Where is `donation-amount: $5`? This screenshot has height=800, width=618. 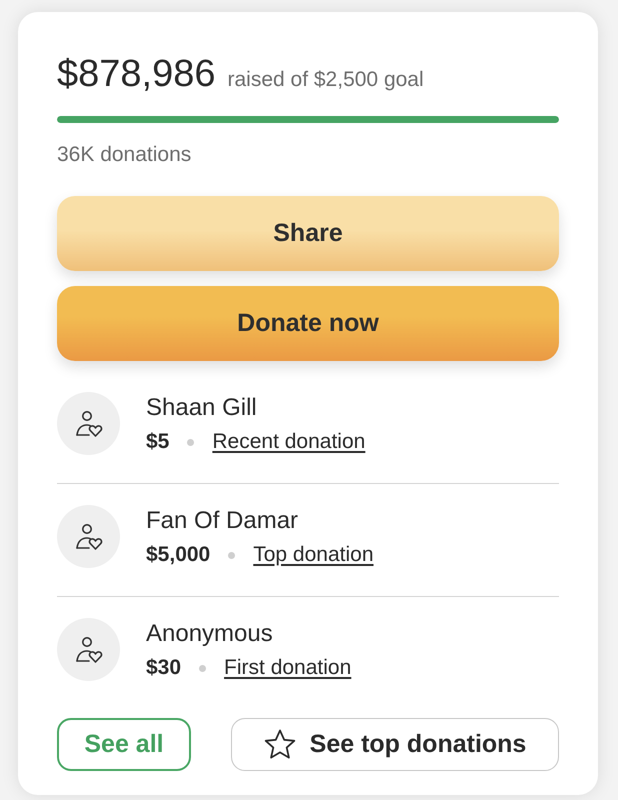 donation-amount: $5 is located at coordinates (158, 442).